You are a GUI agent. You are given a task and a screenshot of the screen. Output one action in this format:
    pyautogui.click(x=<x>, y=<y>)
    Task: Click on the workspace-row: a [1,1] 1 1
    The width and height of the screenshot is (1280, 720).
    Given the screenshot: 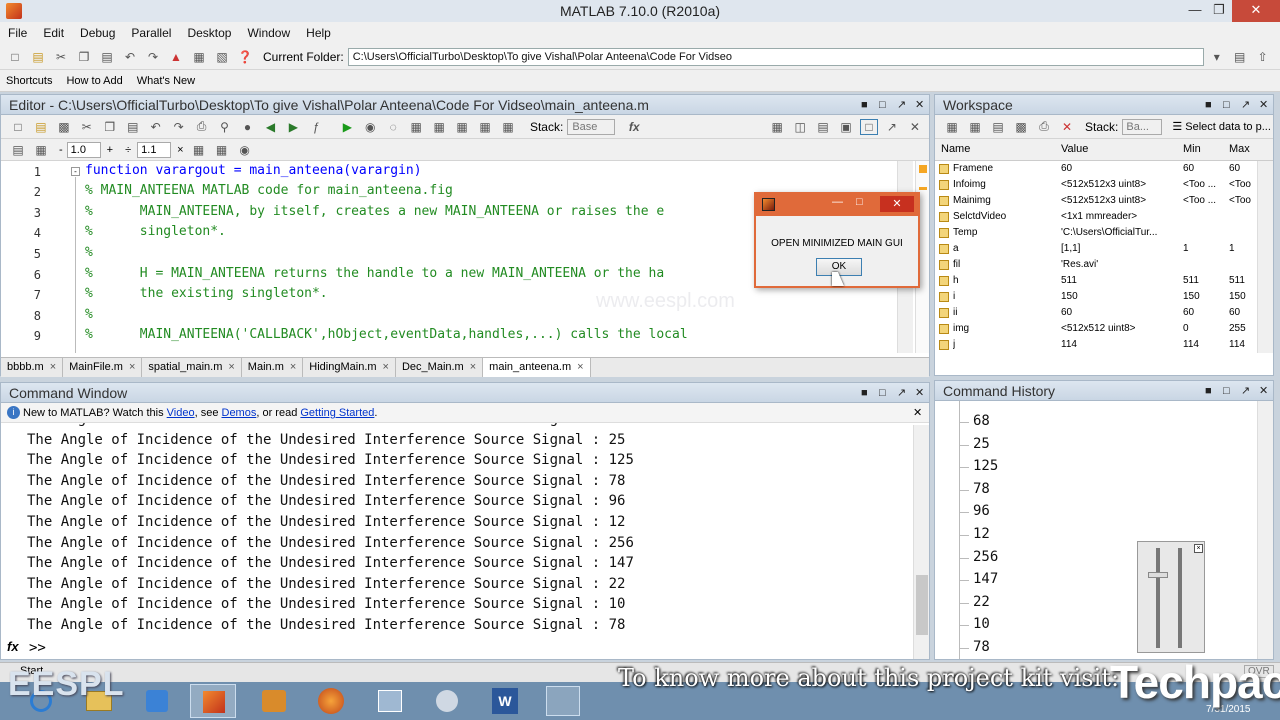 What is the action you would take?
    pyautogui.click(x=1096, y=249)
    